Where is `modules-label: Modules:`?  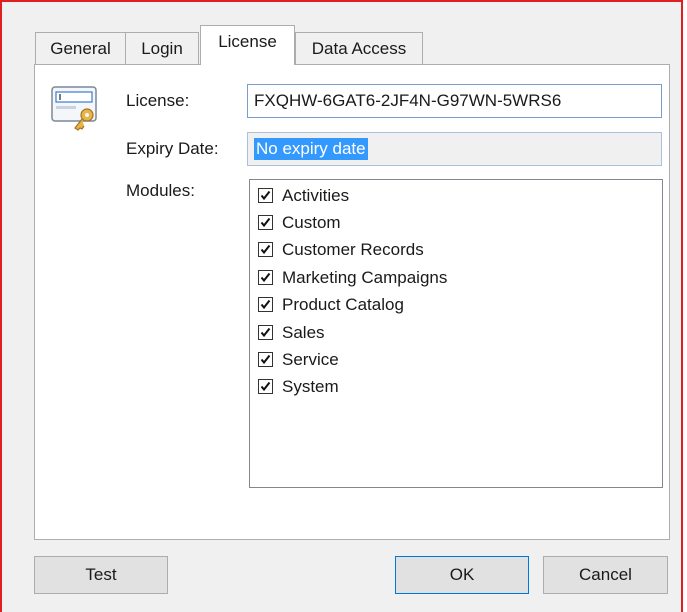
modules-label: Modules: is located at coordinates (160, 190).